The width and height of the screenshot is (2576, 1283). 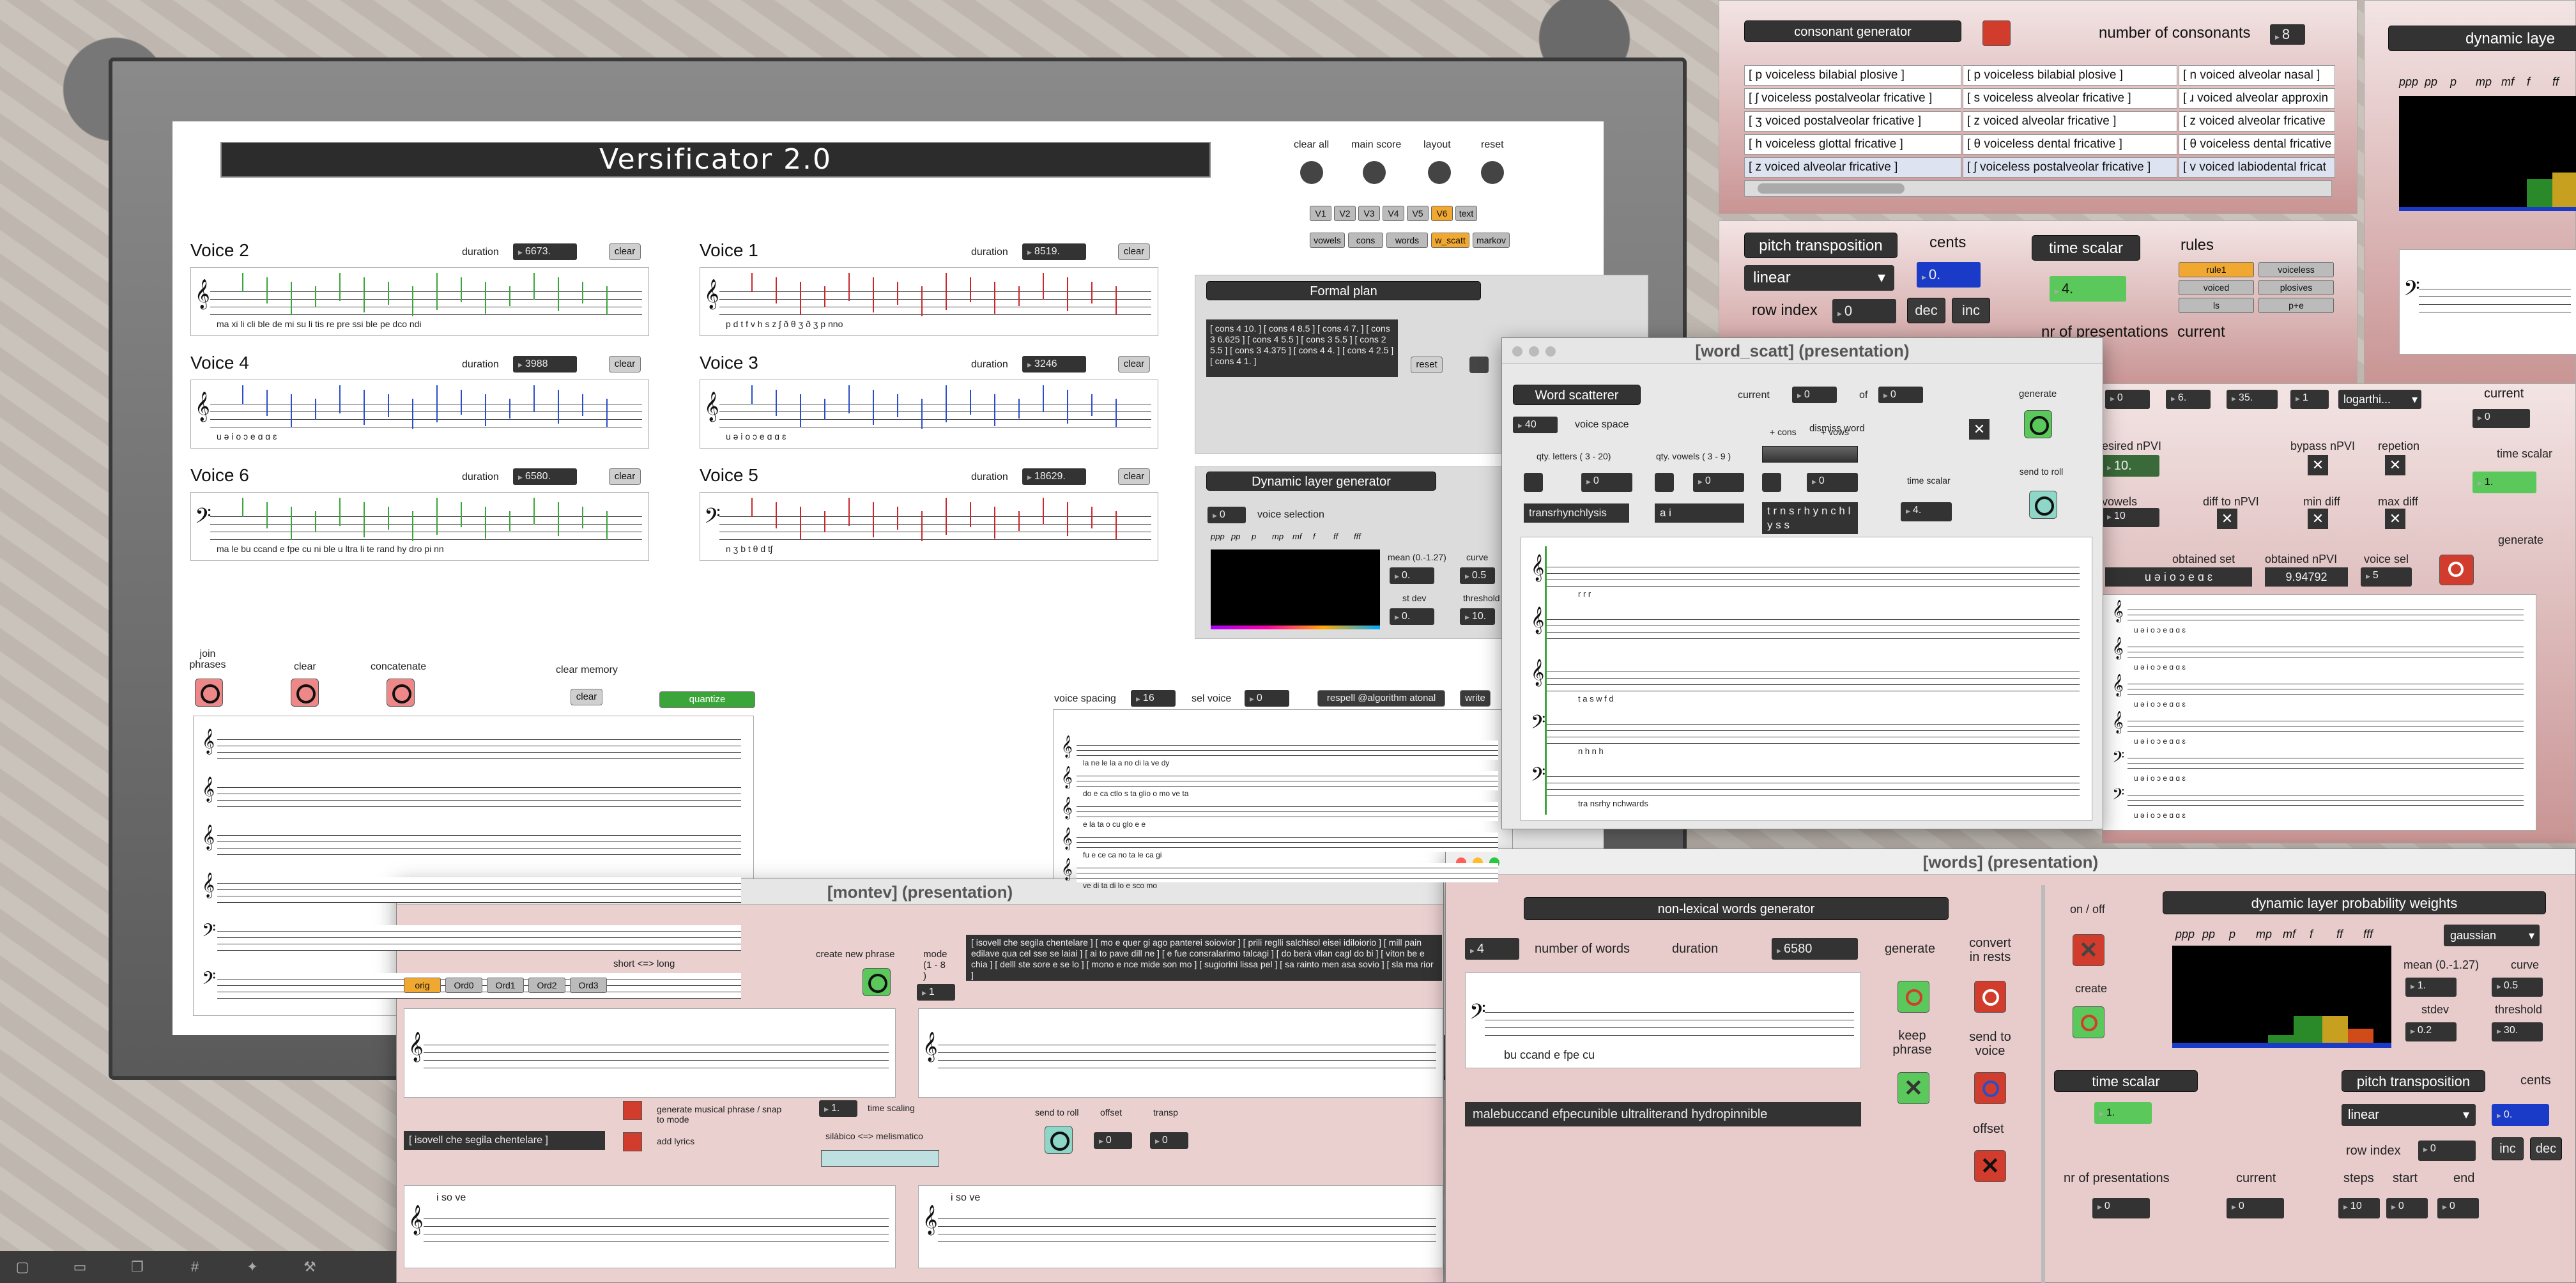 I want to click on tool-icon: ⚒, so click(x=309, y=1267).